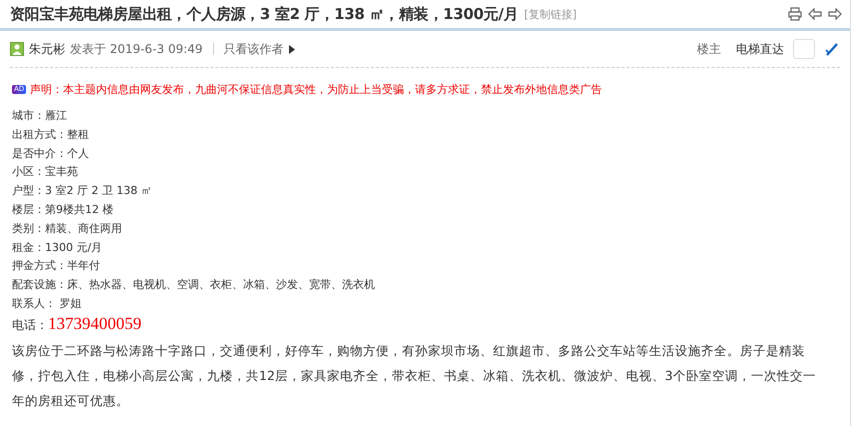  What do you see at coordinates (47, 304) in the screenshot?
I see `info-line: 联系人： 罗姐` at bounding box center [47, 304].